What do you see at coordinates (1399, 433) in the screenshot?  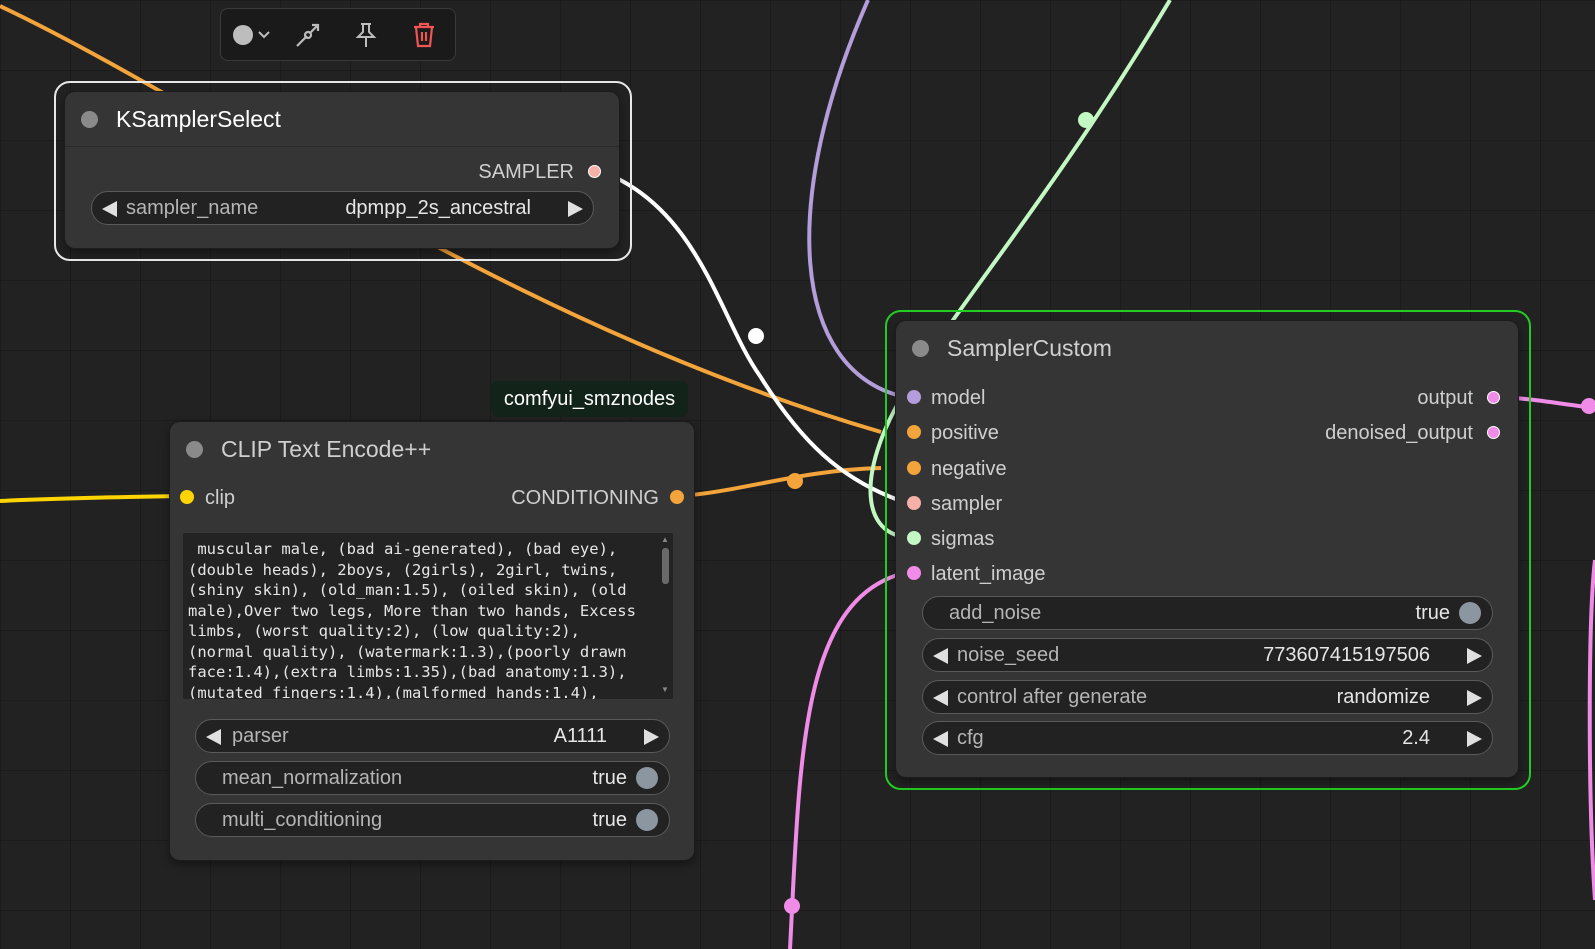 I see `denoised-output-label: denoised_output` at bounding box center [1399, 433].